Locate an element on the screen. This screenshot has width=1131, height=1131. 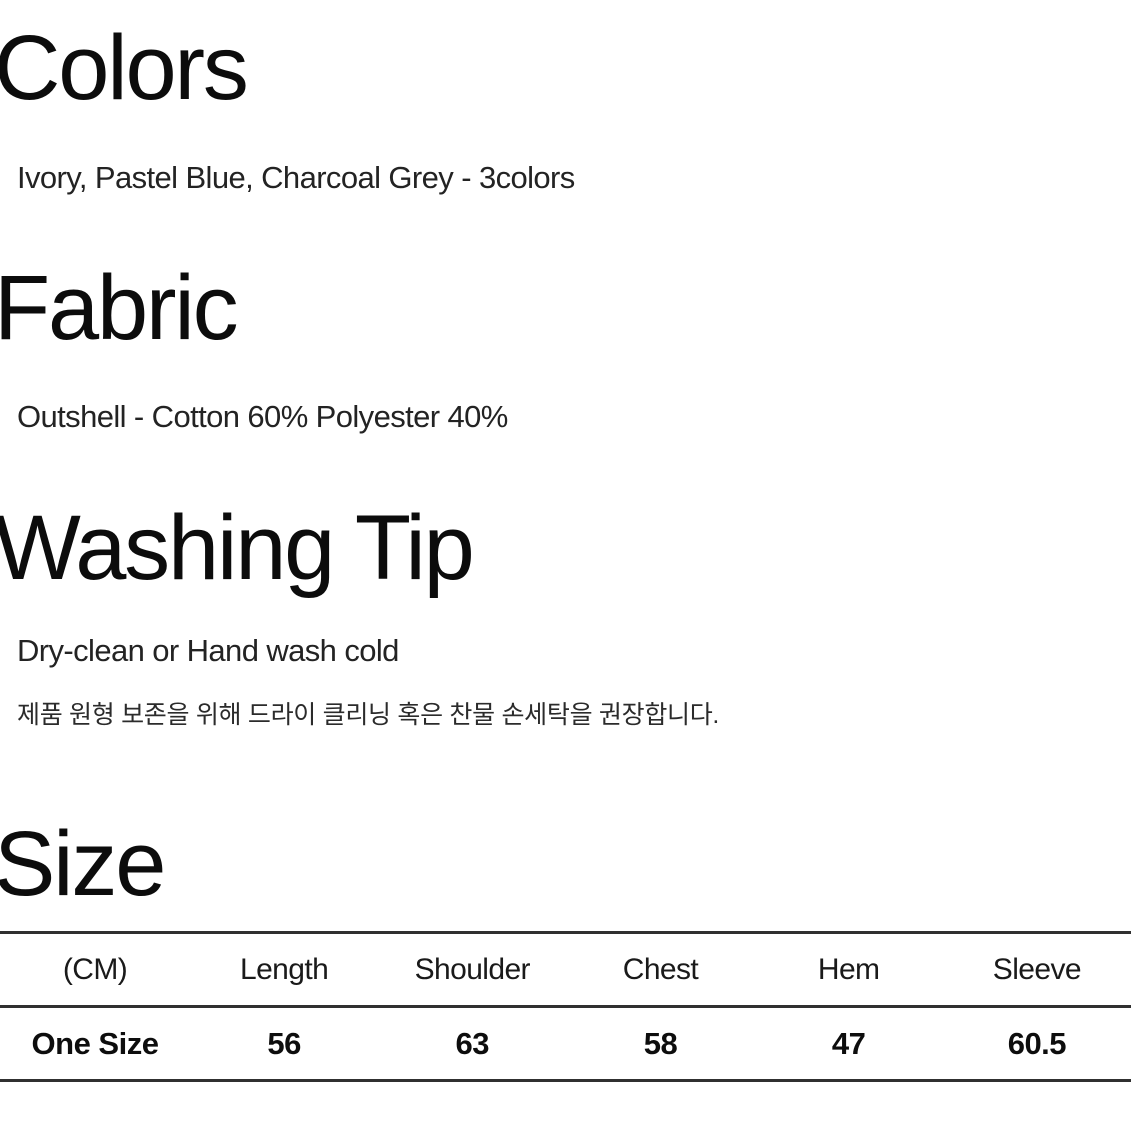
size-table-header-cell: Chest is located at coordinates (660, 969).